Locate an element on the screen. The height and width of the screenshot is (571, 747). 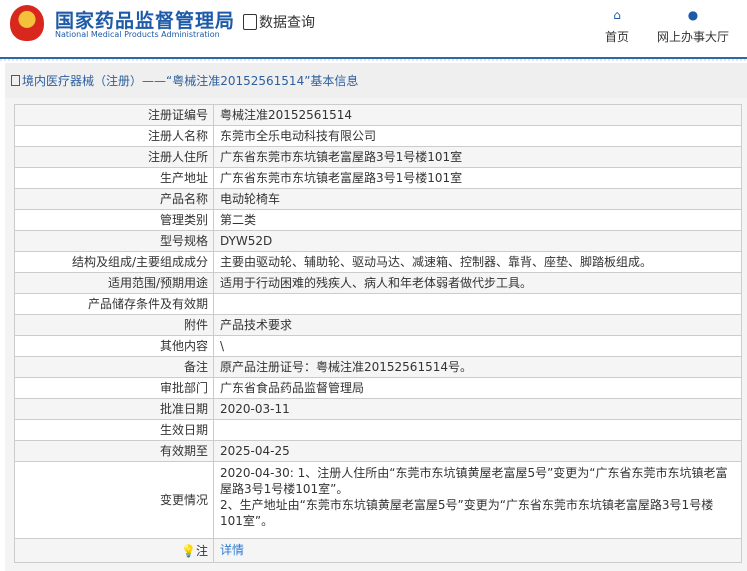
field-label: 备注 is located at coordinates (114, 367).